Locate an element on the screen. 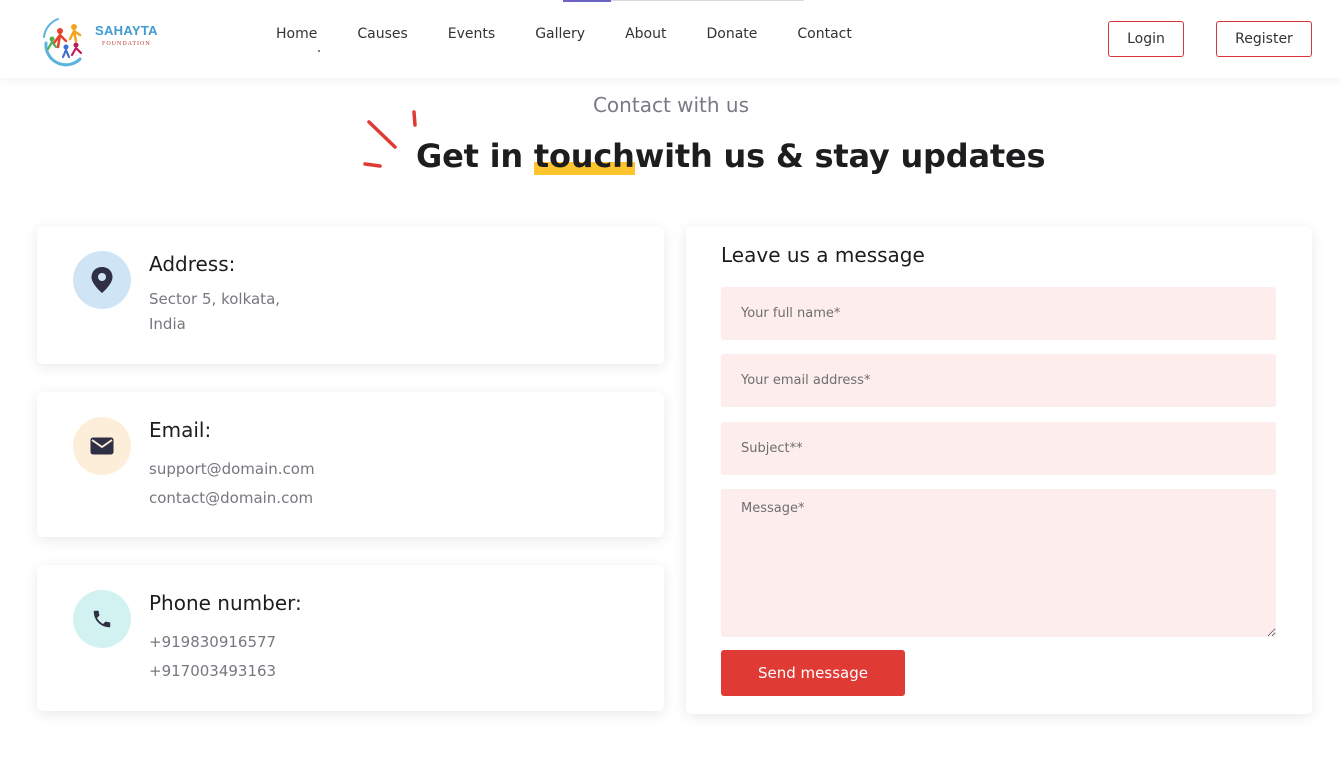  phone-text: +919830916577 +917003493163 is located at coordinates (212, 657).